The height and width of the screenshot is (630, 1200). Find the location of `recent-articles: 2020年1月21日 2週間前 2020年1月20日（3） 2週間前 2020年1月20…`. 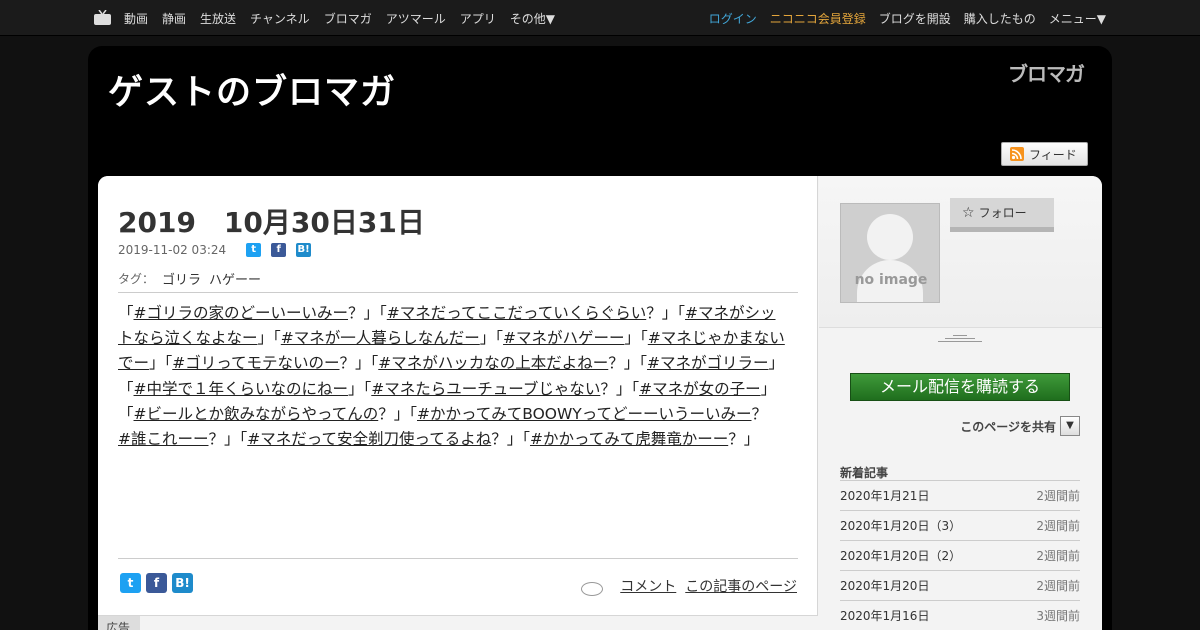

recent-articles: 2020年1月21日 2週間前 2020年1月20日（3） 2週間前 2020年1月20… is located at coordinates (960, 555).